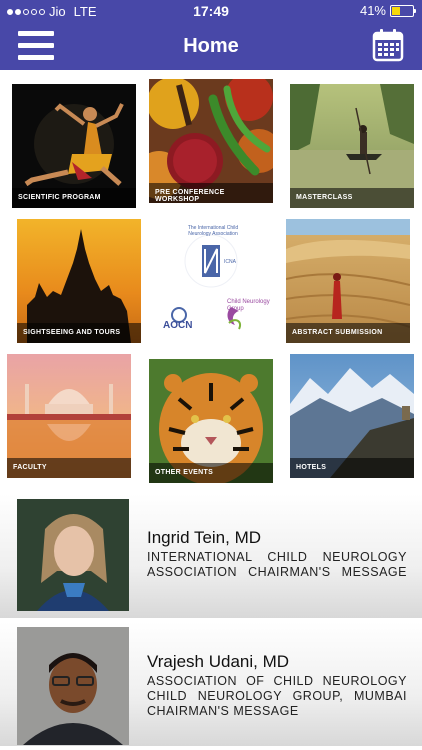 Image resolution: width=422 pixels, height=750 pixels. Describe the element at coordinates (211, 473) in the screenshot. I see `tile-label: OTHER EVENTS` at that location.